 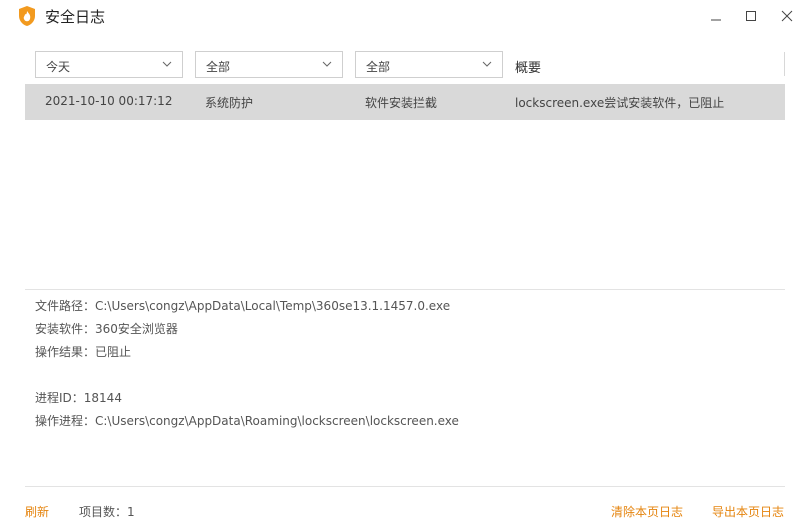 I want to click on row-time: 2021-10-10 00:17:12, so click(x=109, y=101).